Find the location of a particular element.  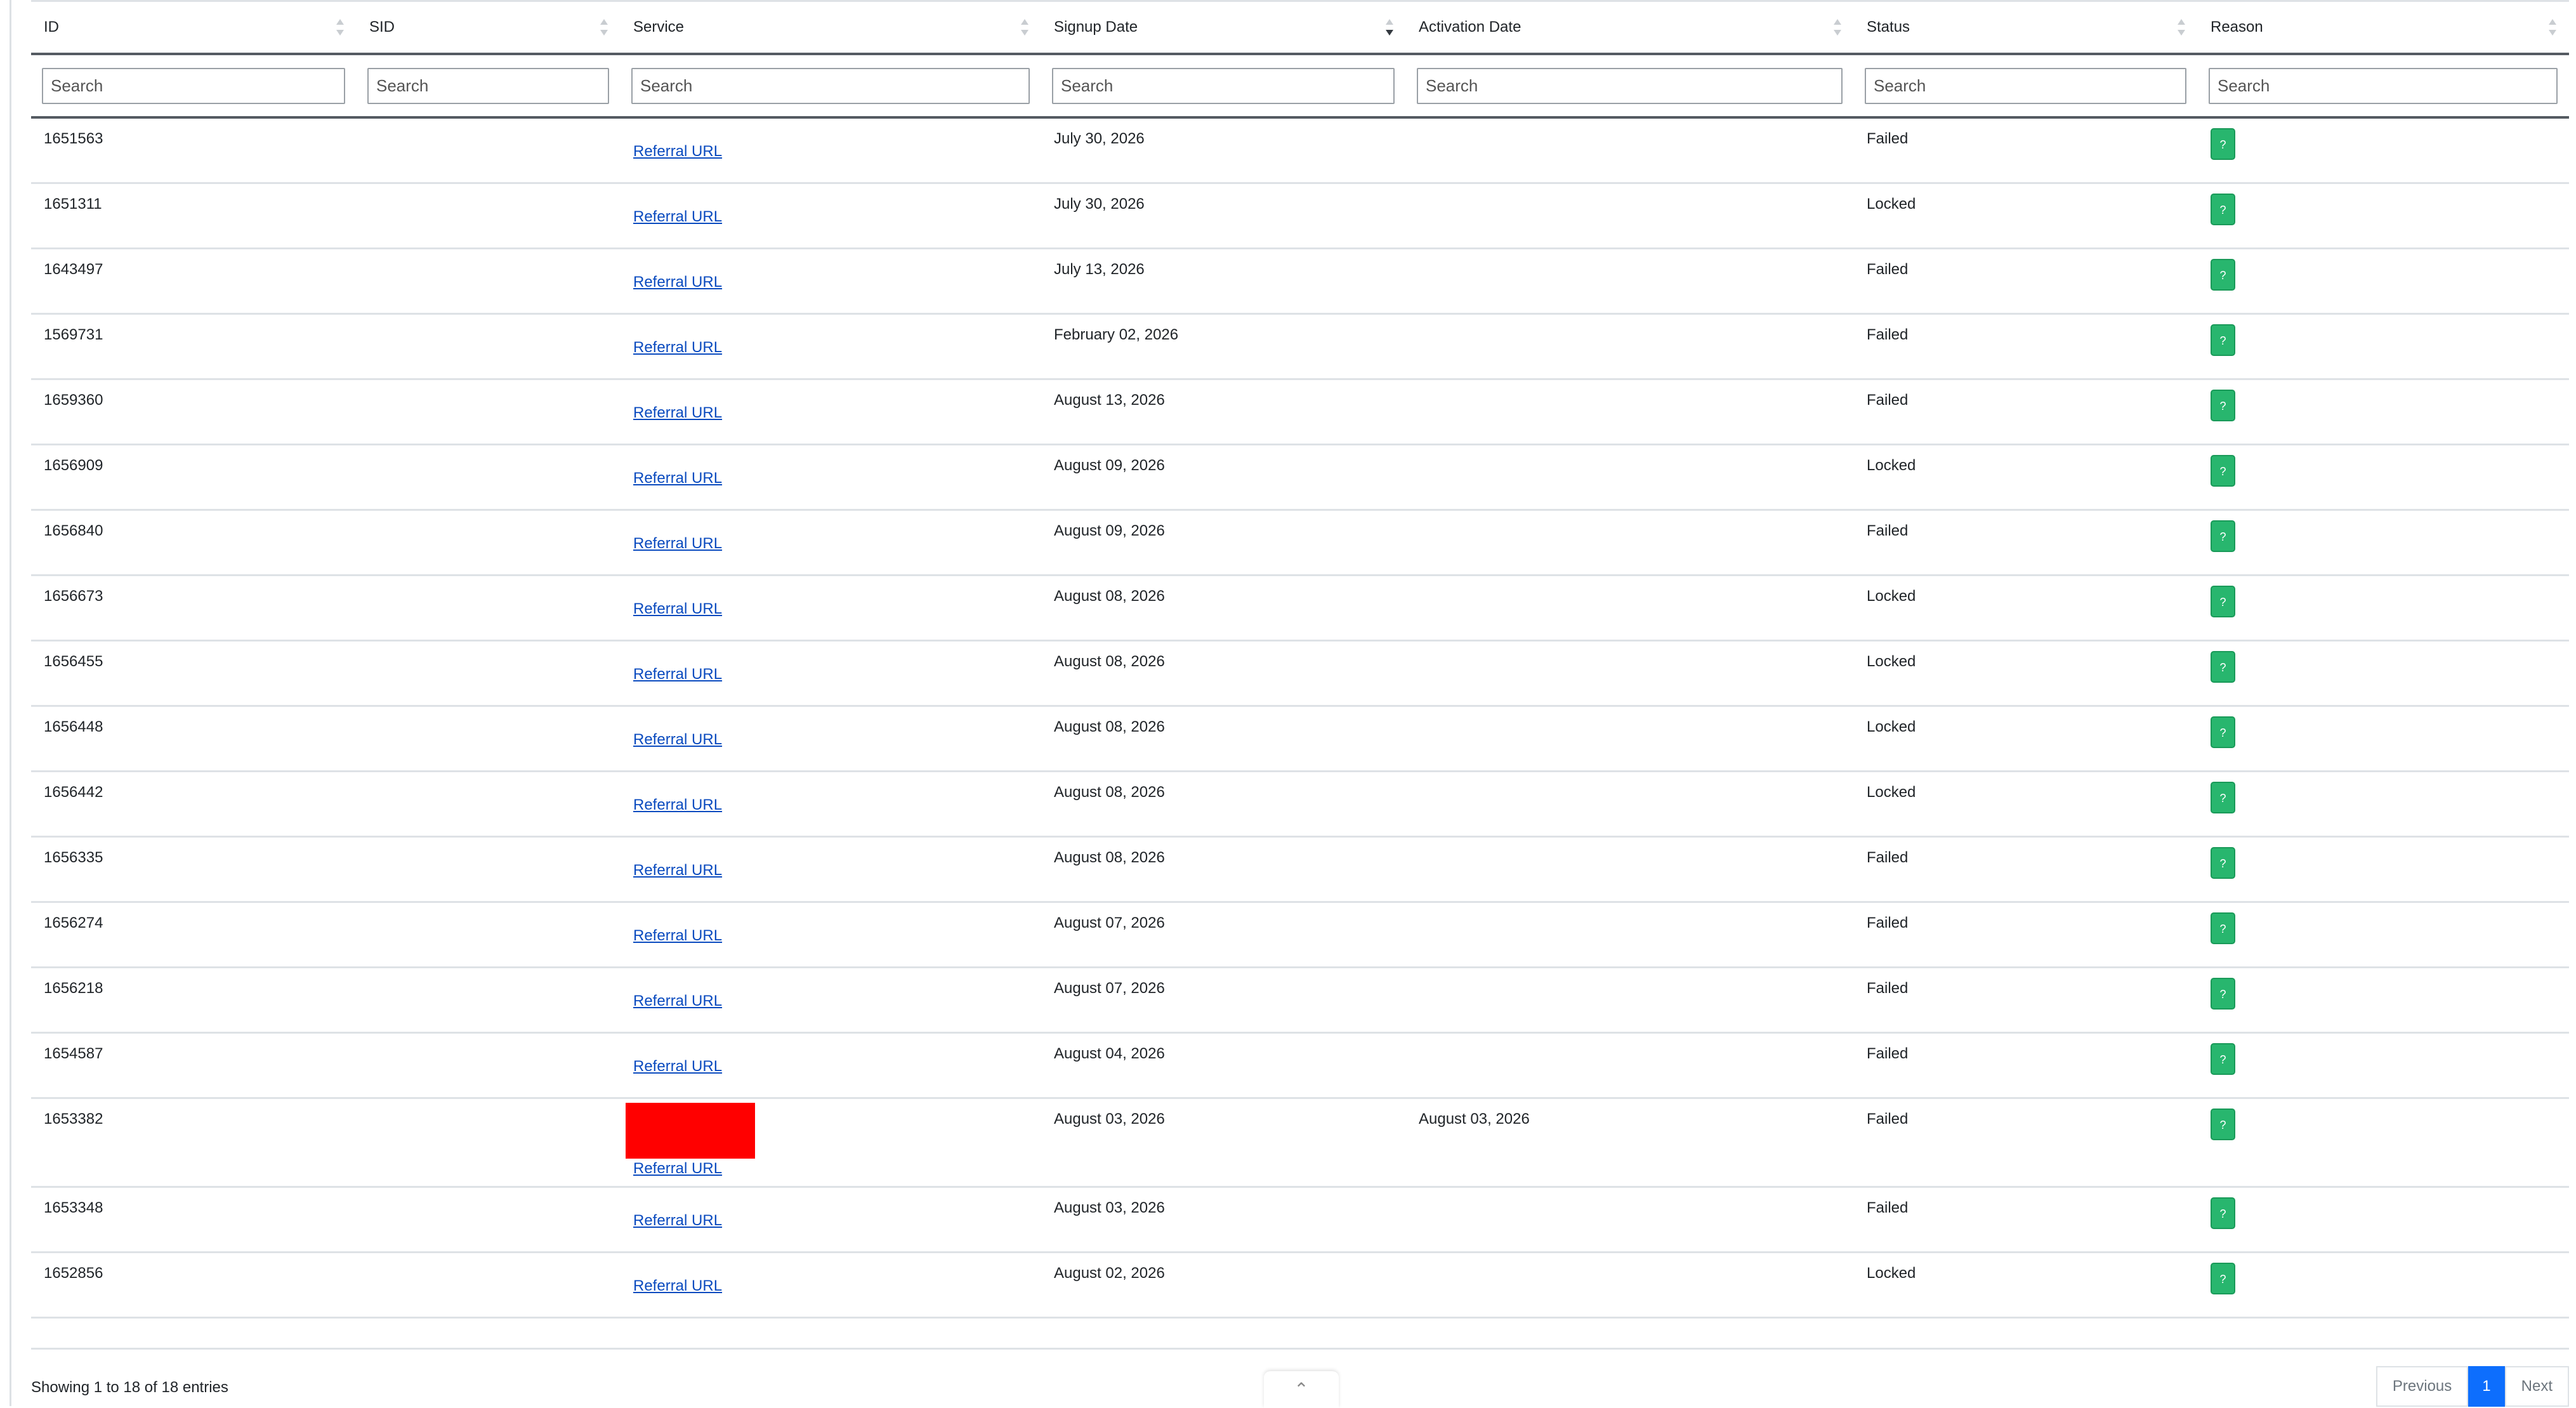

previous-page-button: Previous is located at coordinates (2422, 1386).